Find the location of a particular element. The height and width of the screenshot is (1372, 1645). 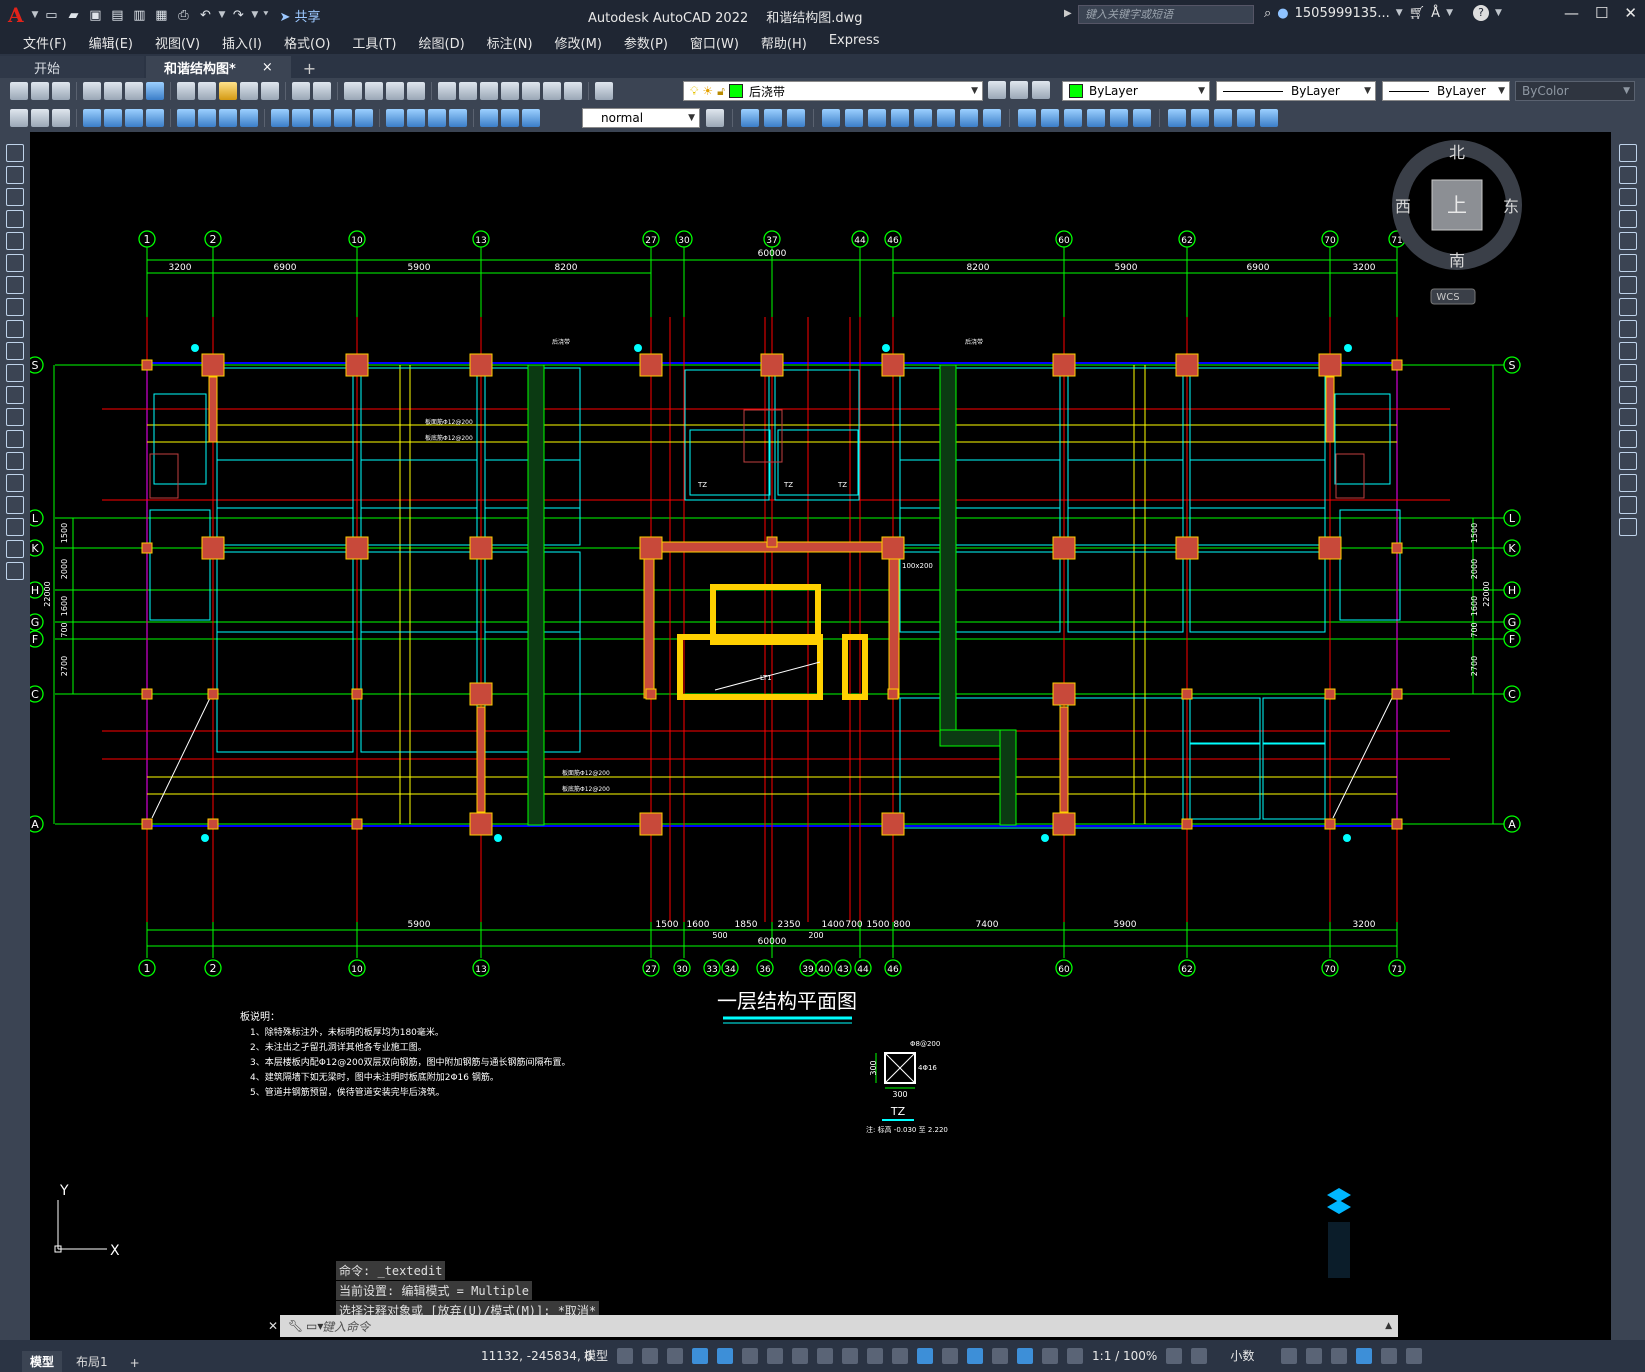

gizmo-icon is located at coordinates (1000, 1355).